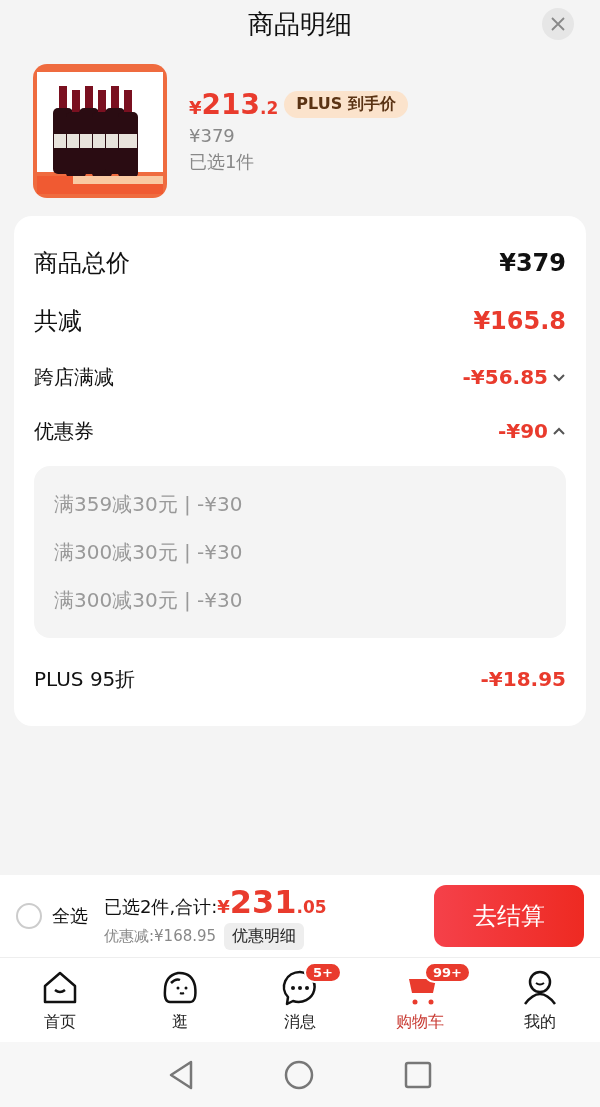 This screenshot has height=1107, width=600. I want to click on checkout-button: 去结算, so click(509, 916).